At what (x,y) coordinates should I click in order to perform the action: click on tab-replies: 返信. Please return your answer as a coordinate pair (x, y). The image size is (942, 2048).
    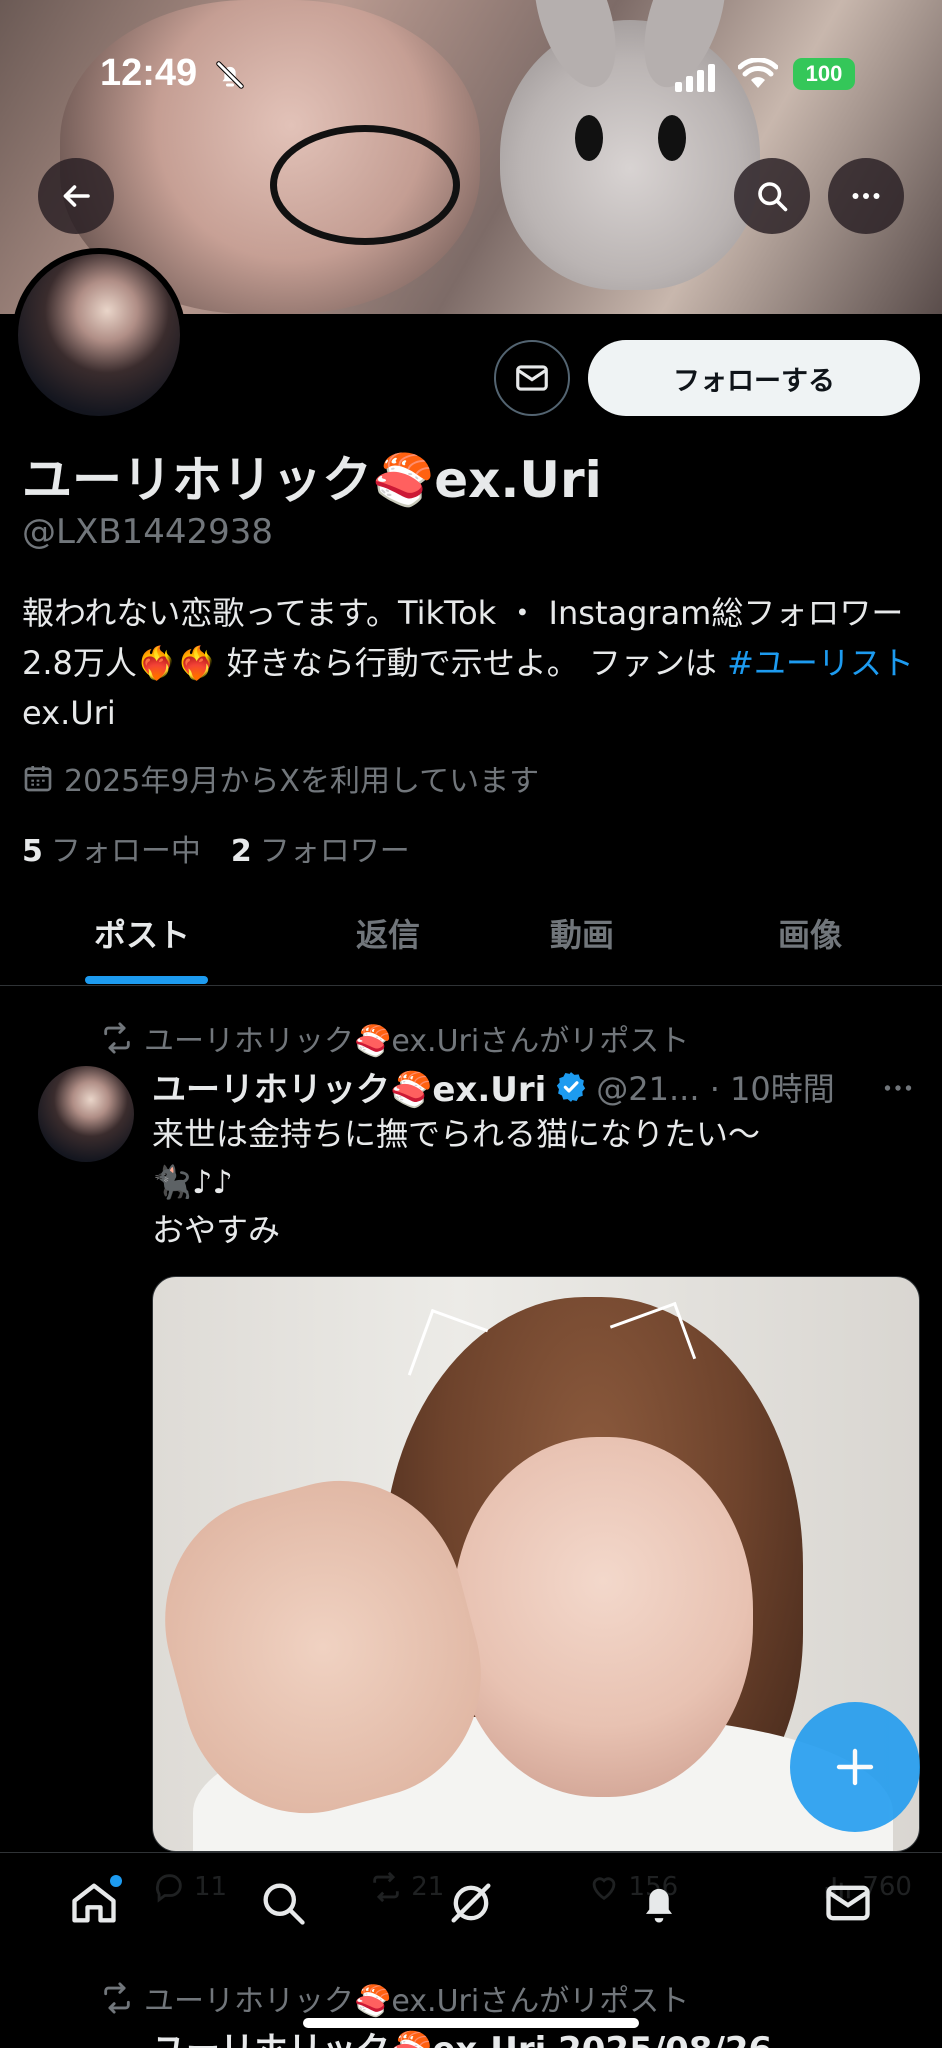
    Looking at the image, I should click on (388, 933).